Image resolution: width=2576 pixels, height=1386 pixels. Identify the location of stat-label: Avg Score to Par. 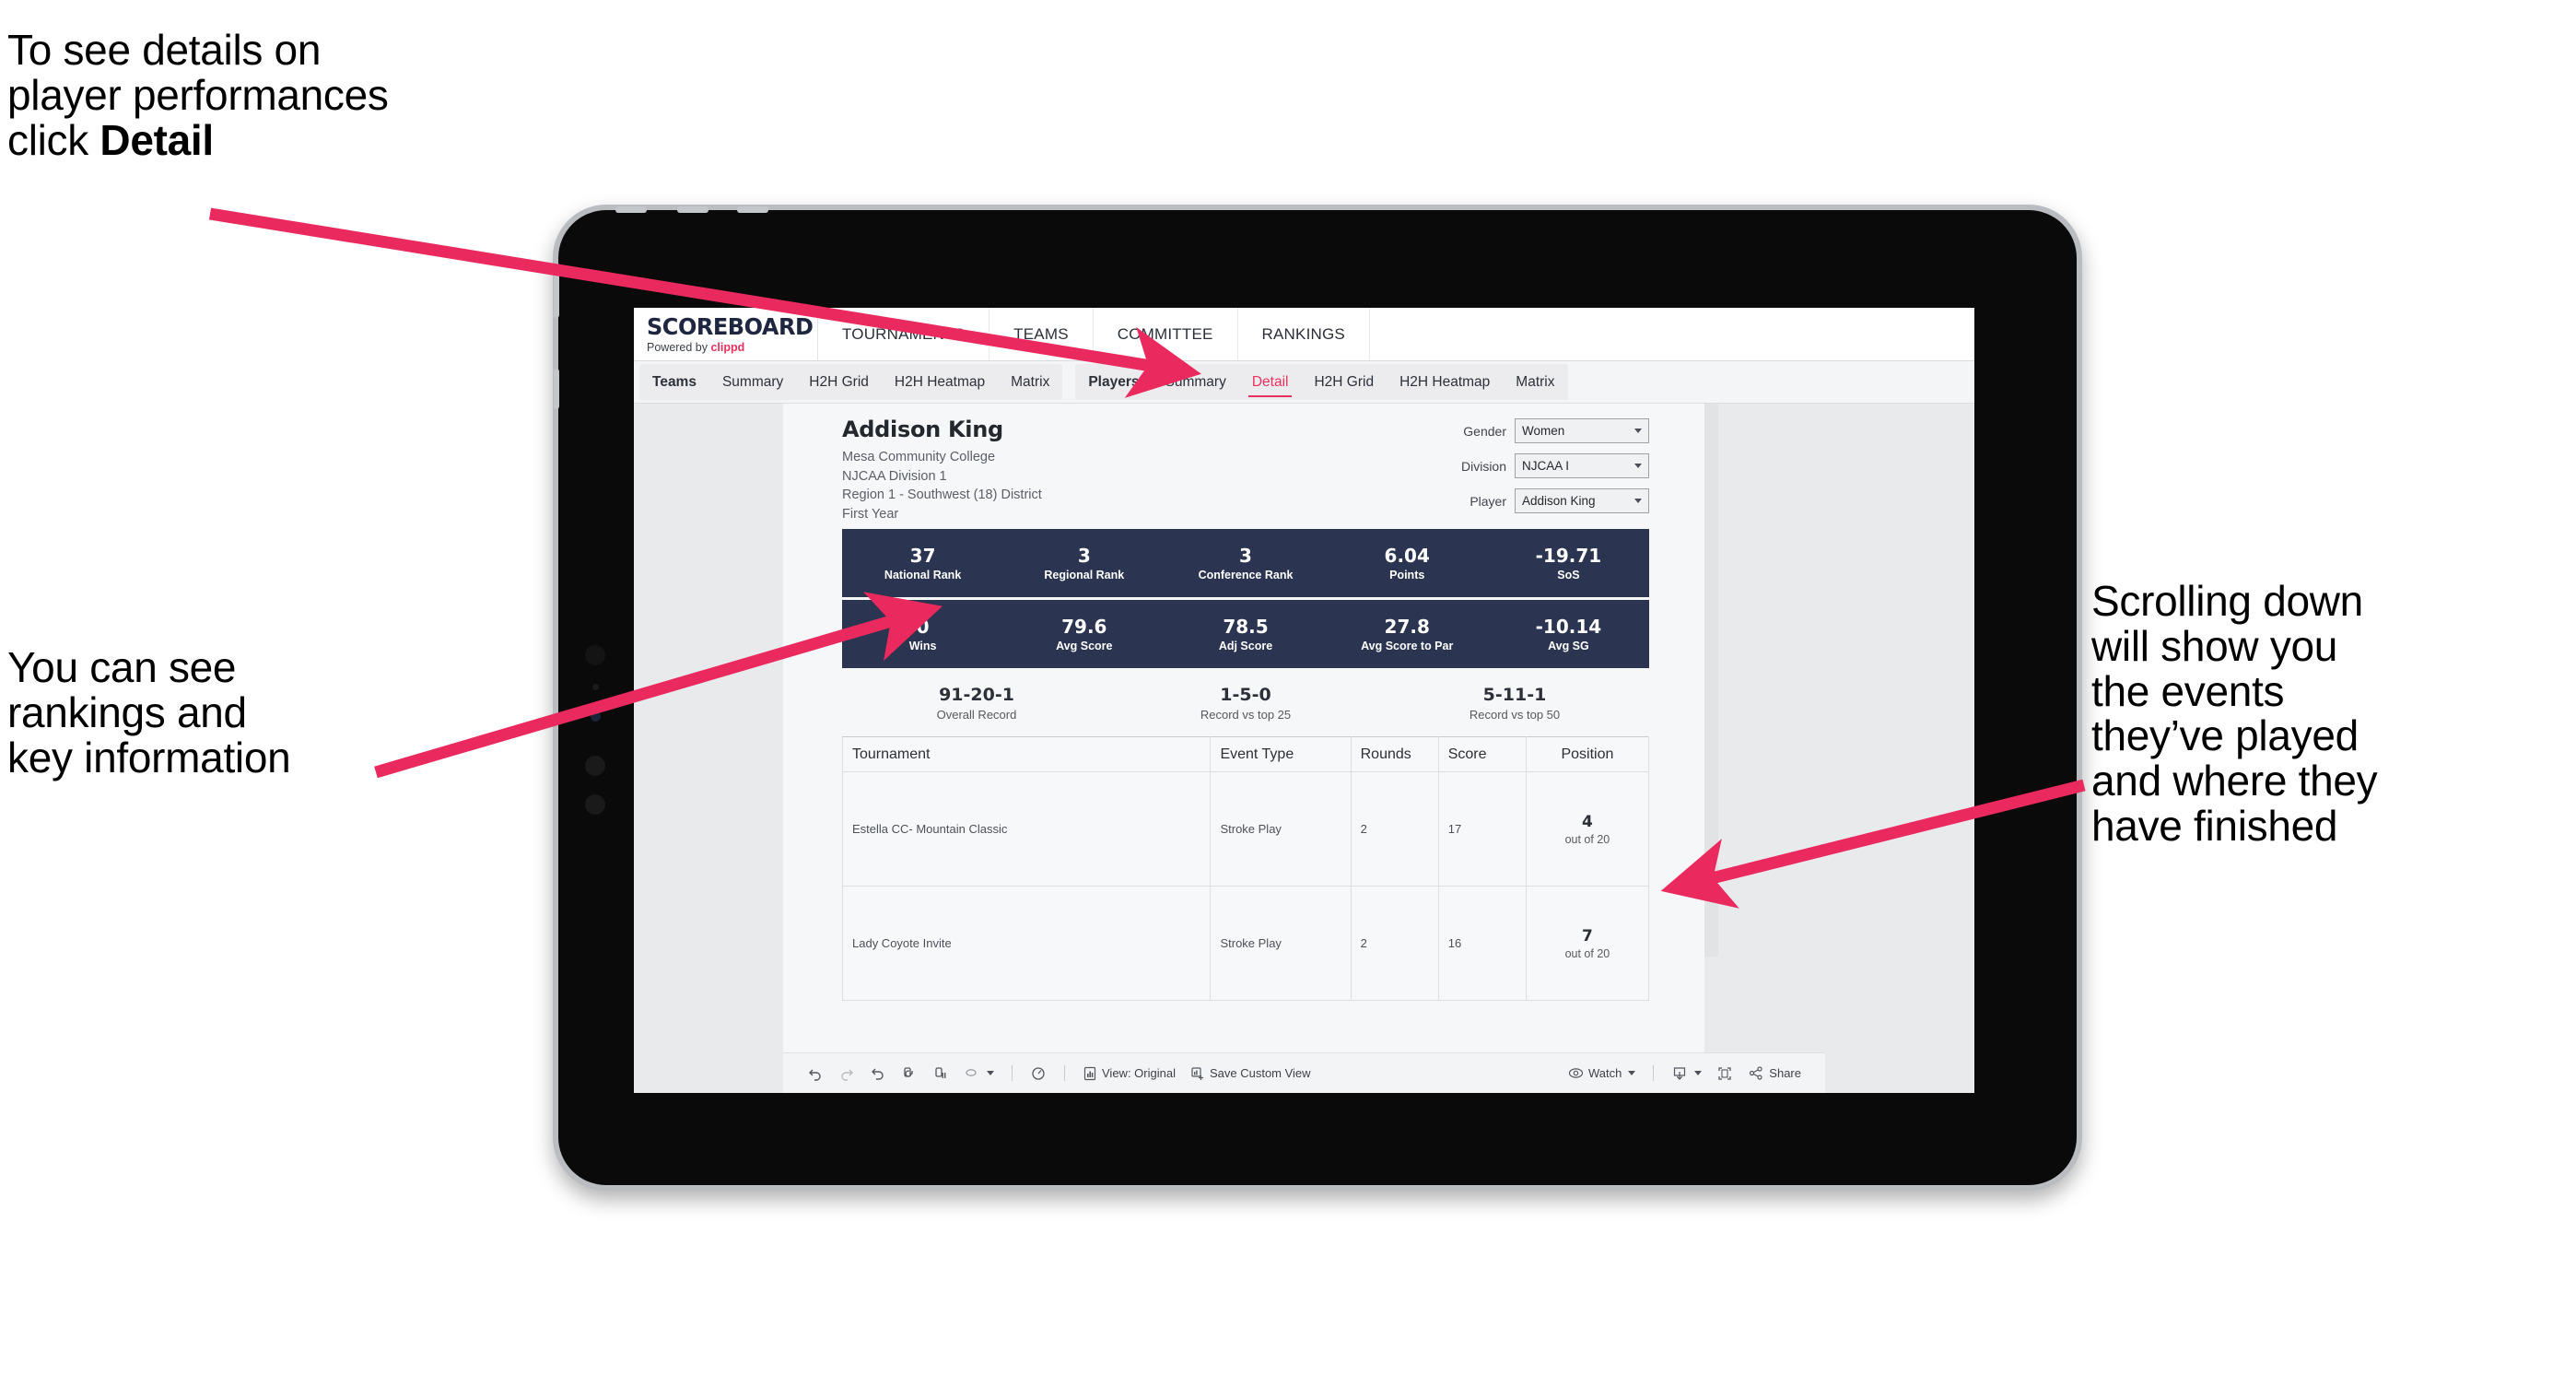
(1407, 646).